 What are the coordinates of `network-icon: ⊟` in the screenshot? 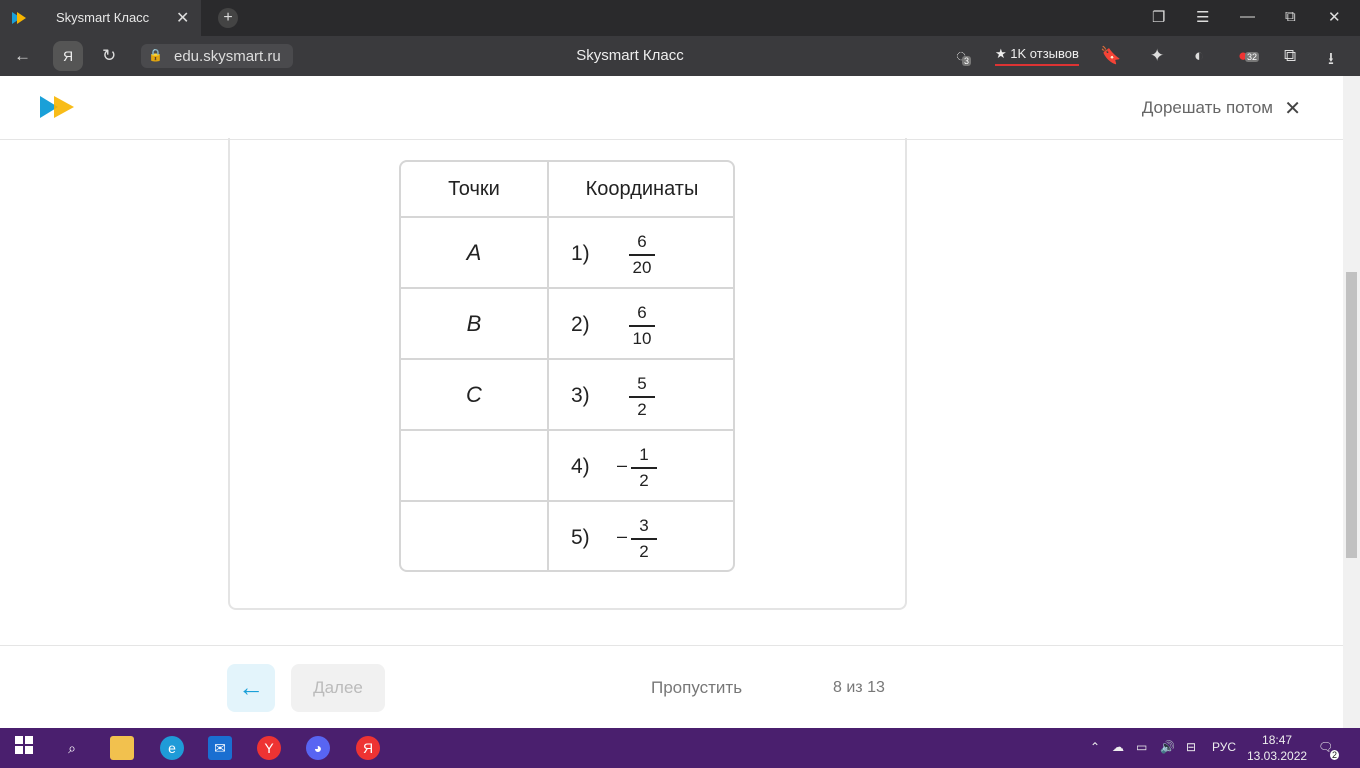 It's located at (1191, 747).